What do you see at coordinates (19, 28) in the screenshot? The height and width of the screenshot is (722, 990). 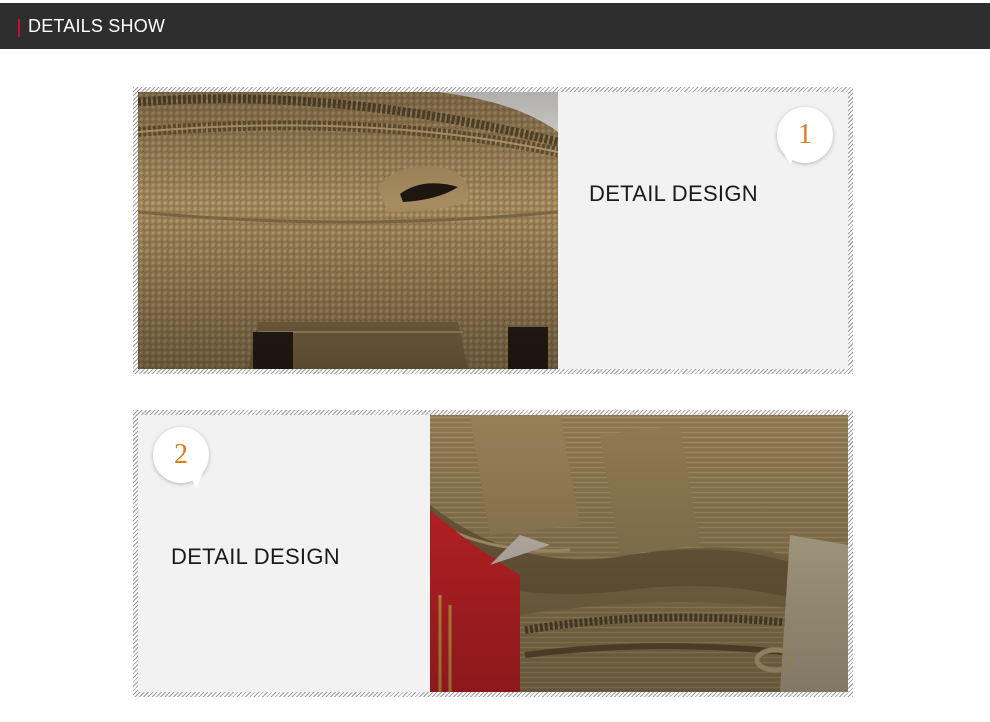 I see `header-accent-bar` at bounding box center [19, 28].